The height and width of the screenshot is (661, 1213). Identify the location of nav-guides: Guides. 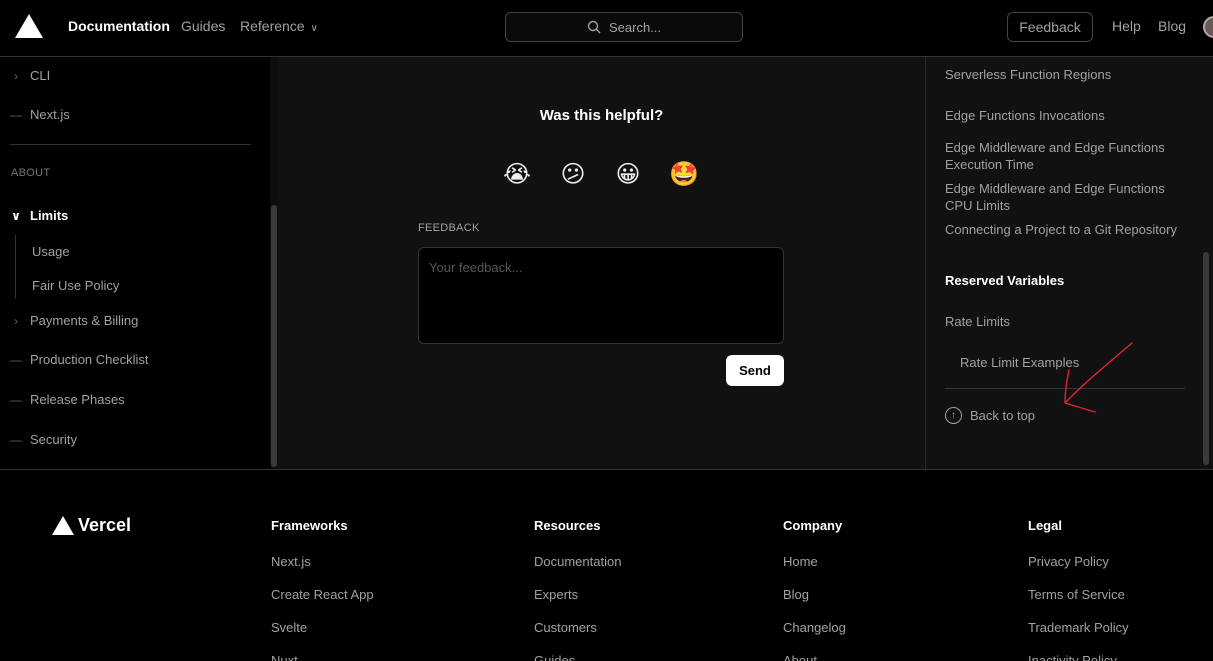
(203, 26).